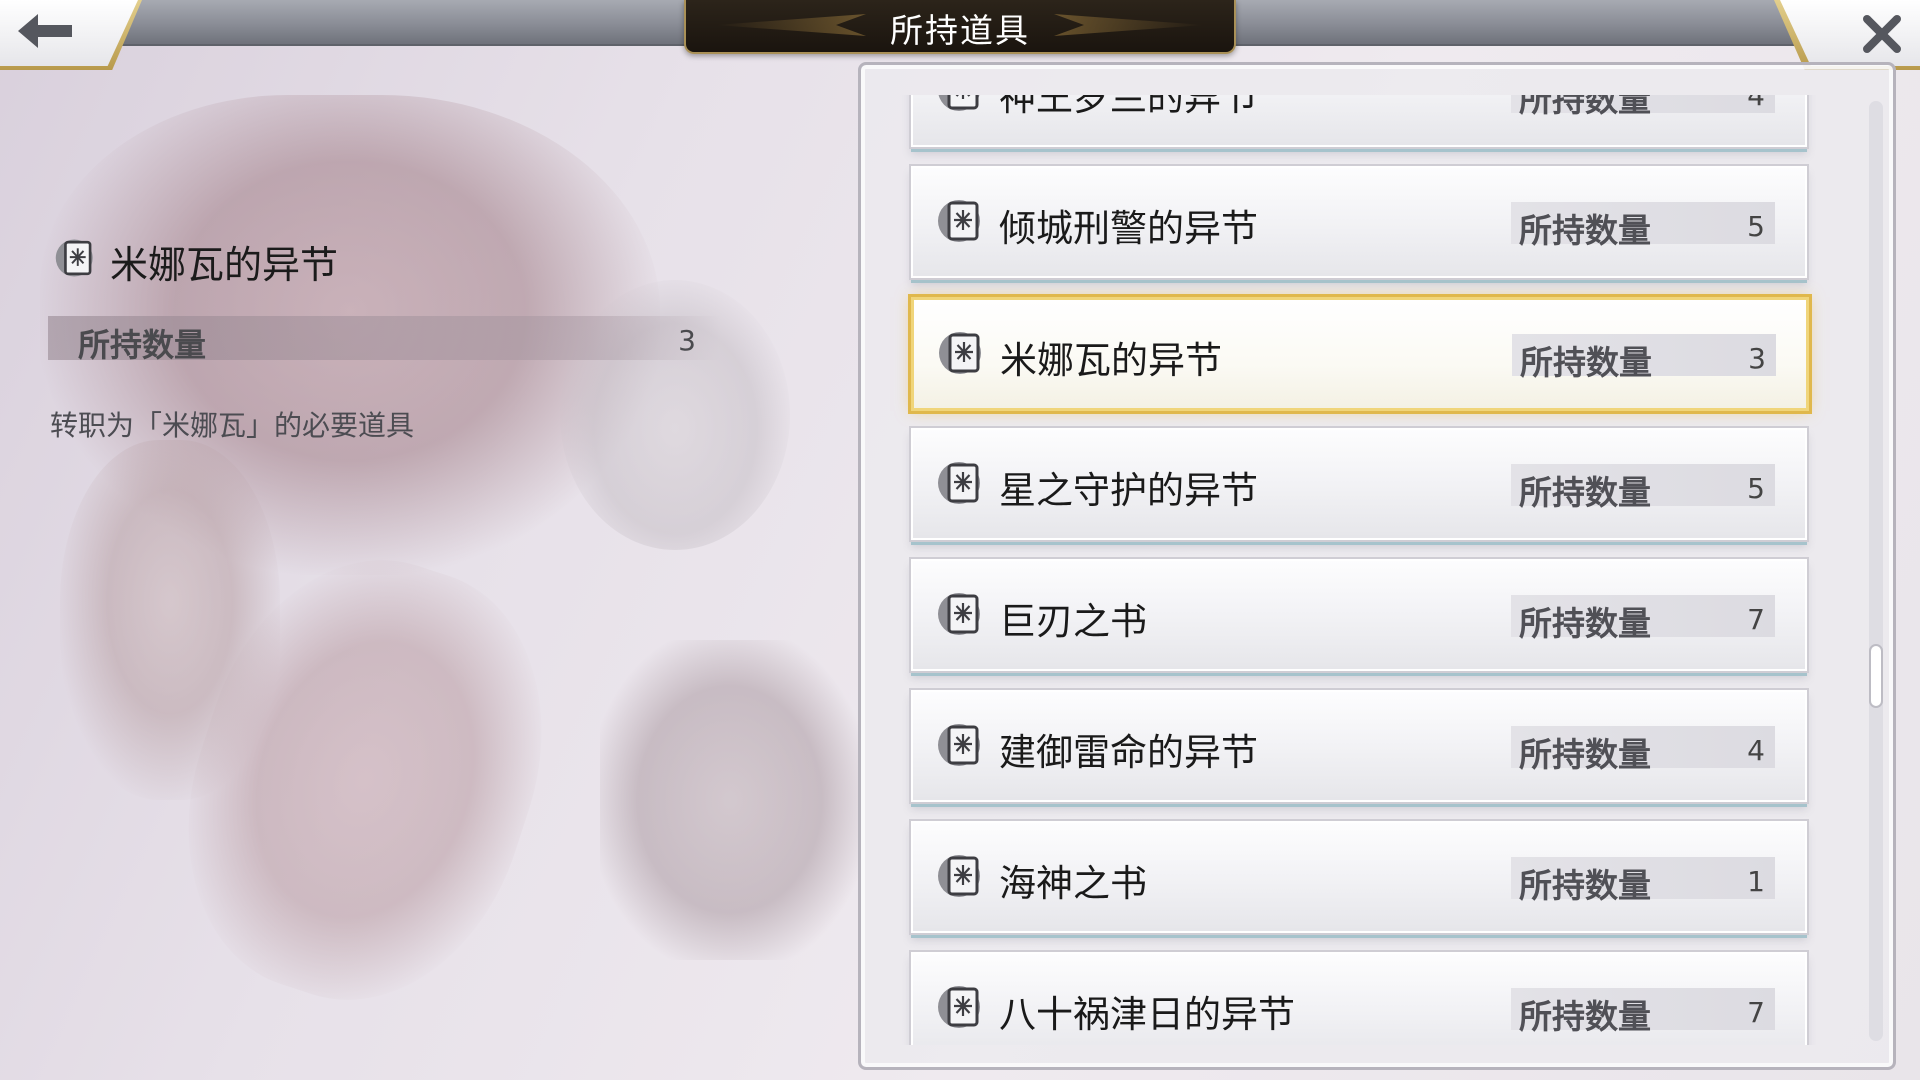 The image size is (1920, 1080). What do you see at coordinates (1359, 121) in the screenshot?
I see `item-row-0: 神王罗兰的异节 所持数量 4` at bounding box center [1359, 121].